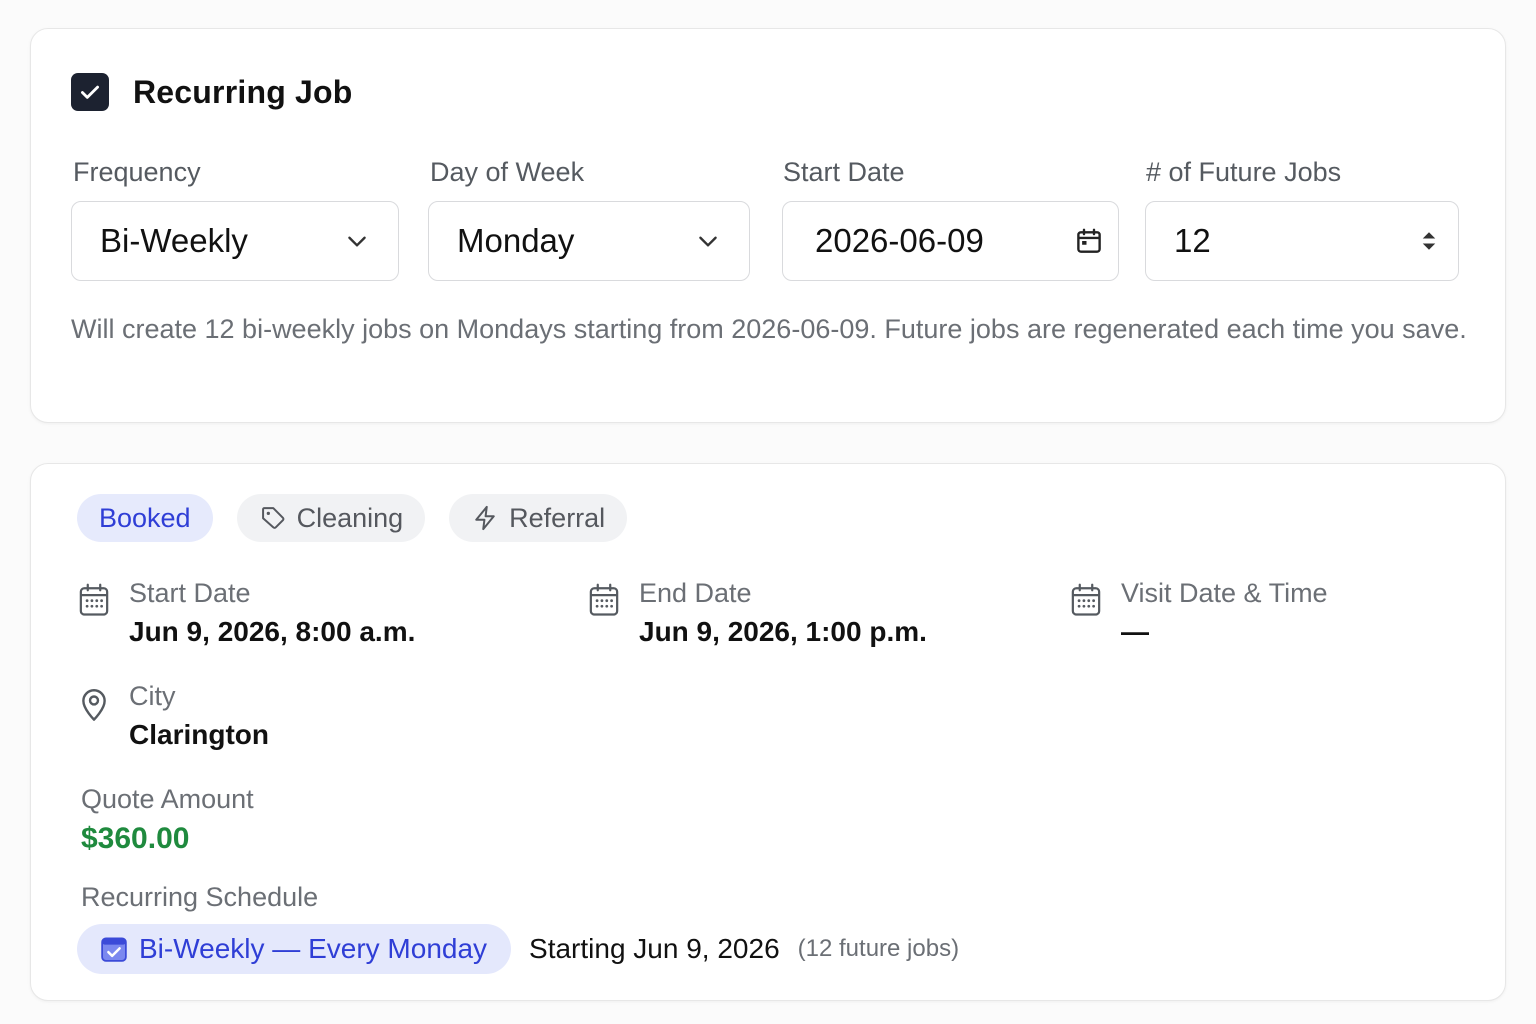  What do you see at coordinates (200, 897) in the screenshot?
I see `recurring-schedule-label: Recurring Schedule` at bounding box center [200, 897].